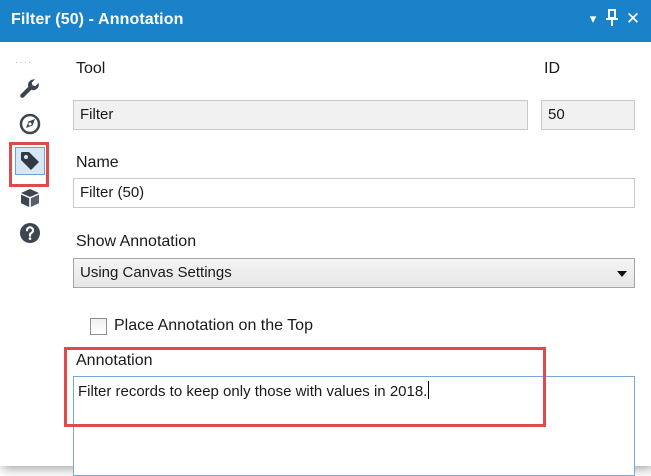 The image size is (651, 476). I want to click on show-annotation-select: Using Canvas Settings, so click(354, 273).